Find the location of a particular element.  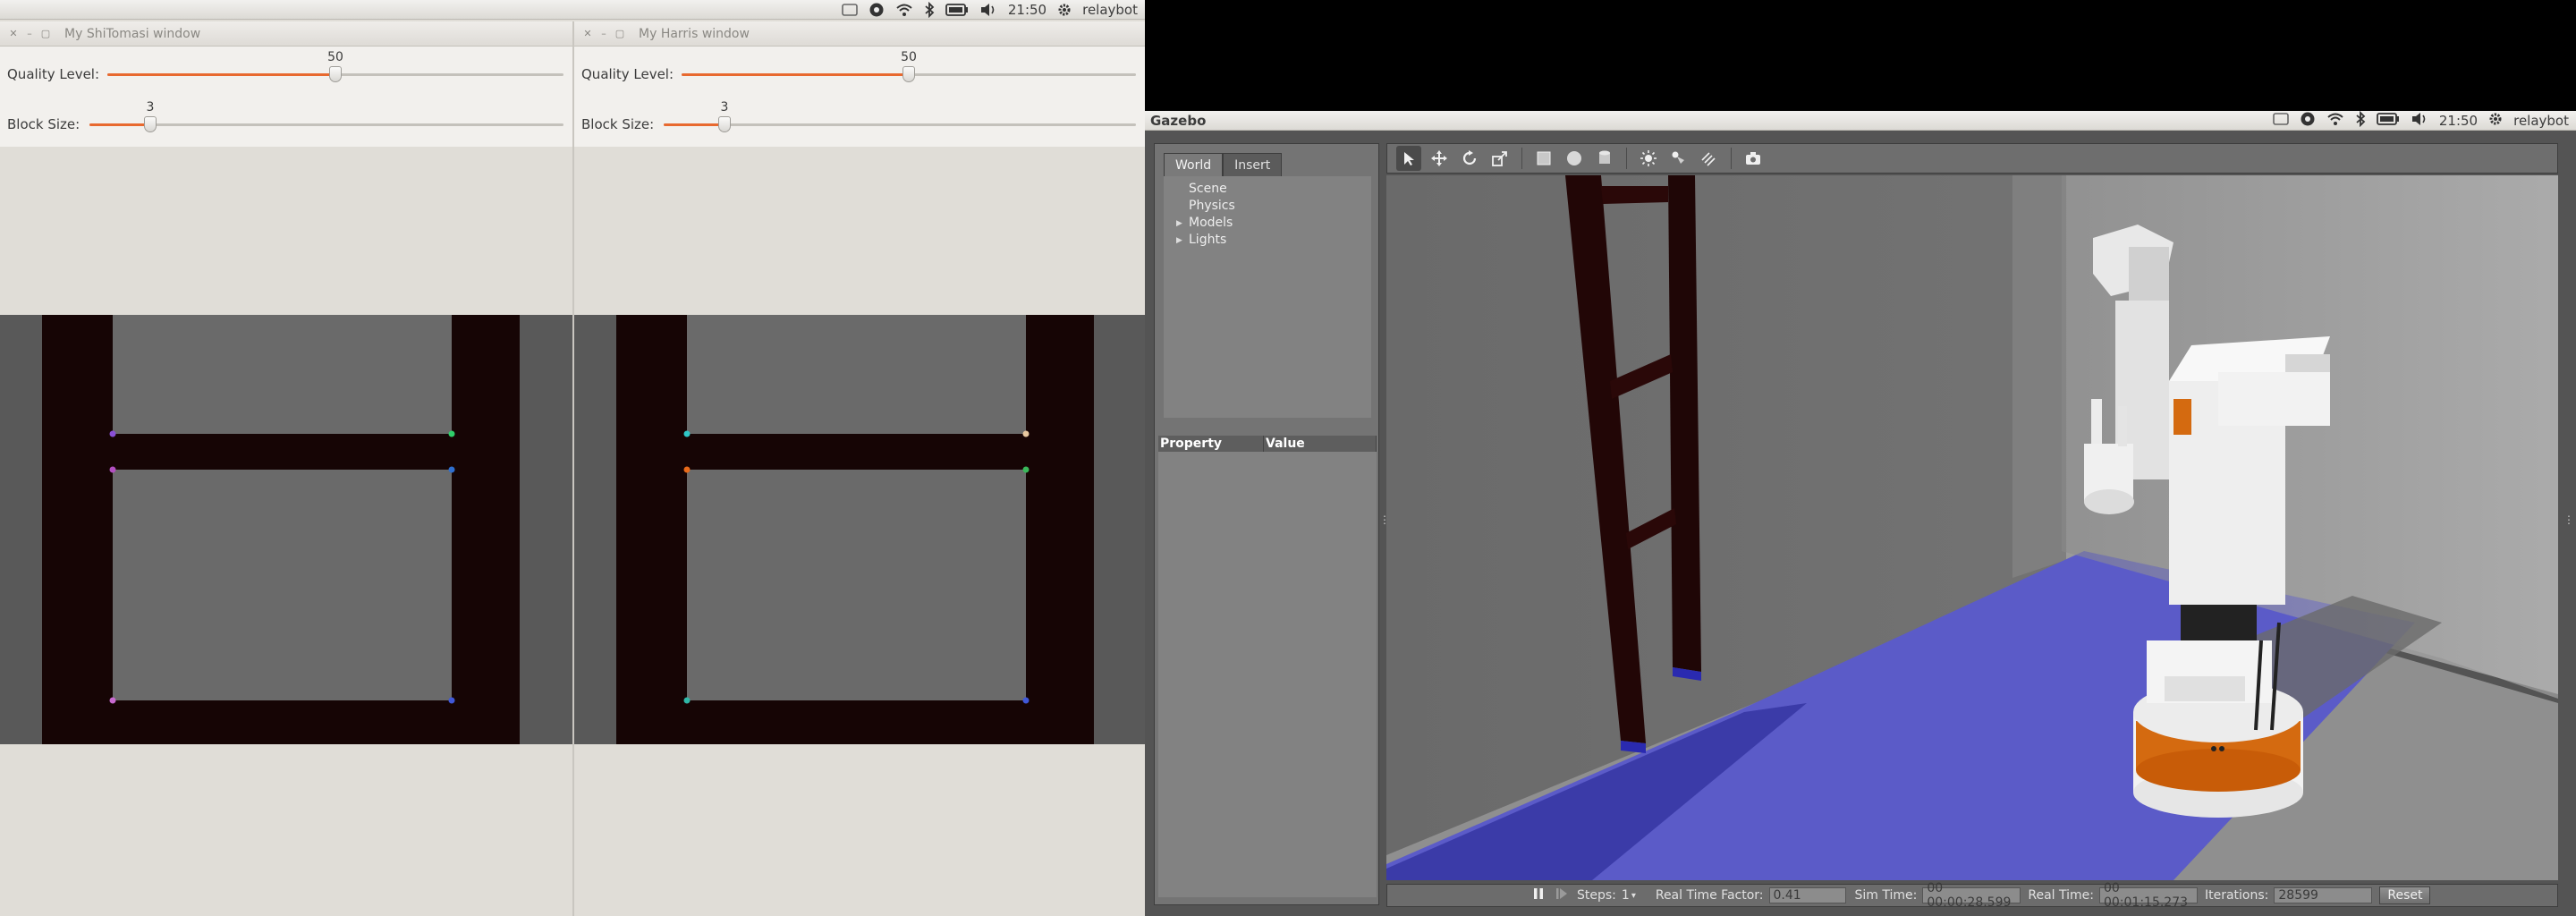

tree-item-lights: Lights is located at coordinates (1207, 240).